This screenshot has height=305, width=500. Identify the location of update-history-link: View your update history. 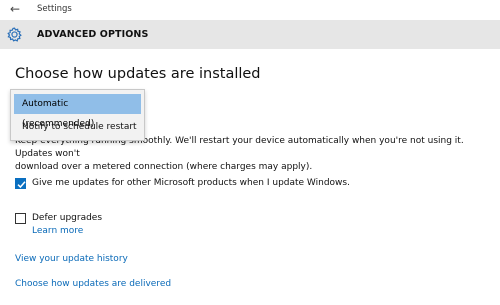
(71, 259).